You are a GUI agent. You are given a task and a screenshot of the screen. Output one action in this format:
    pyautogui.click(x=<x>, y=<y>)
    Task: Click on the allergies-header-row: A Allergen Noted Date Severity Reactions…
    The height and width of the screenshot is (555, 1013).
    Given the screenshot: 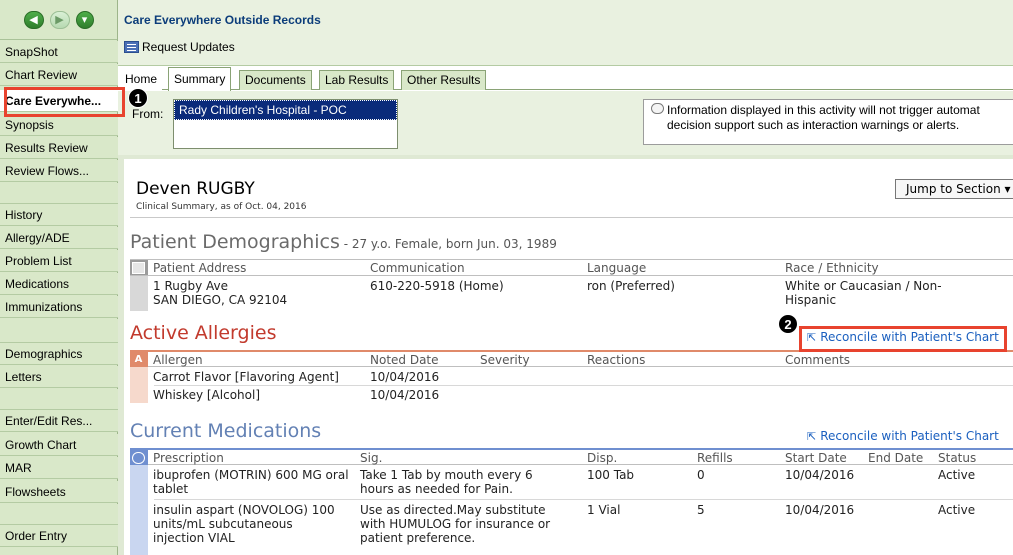 What is the action you would take?
    pyautogui.click(x=571, y=358)
    